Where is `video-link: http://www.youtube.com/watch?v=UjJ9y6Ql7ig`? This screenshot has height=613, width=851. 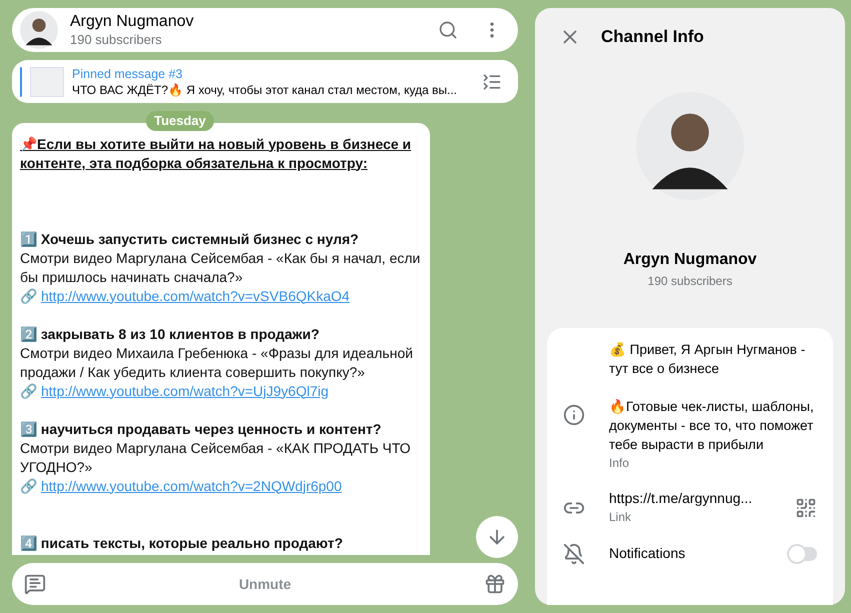 video-link: http://www.youtube.com/watch?v=UjJ9y6Ql7ig is located at coordinates (185, 391).